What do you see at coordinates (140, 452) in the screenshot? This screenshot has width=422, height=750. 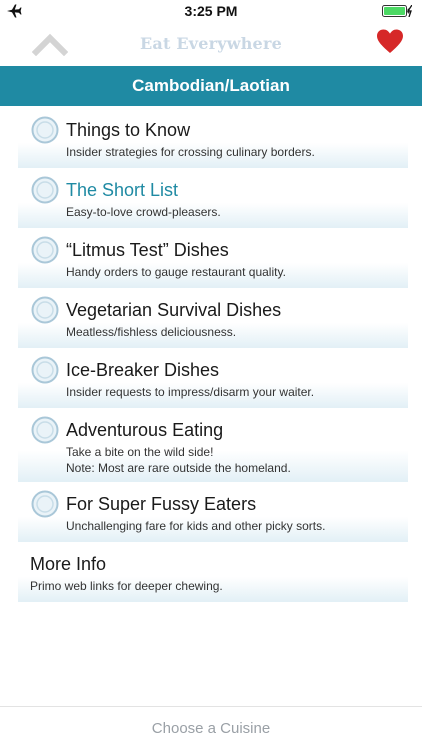 I see `menu-item-subtitle-line: Take a bite on the wild side!` at bounding box center [140, 452].